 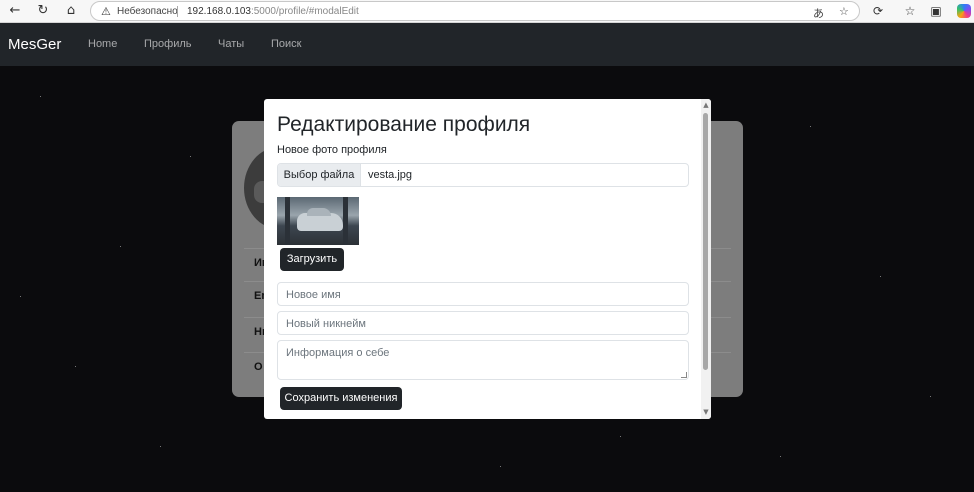 What do you see at coordinates (483, 175) in the screenshot?
I see `file-input: Выбор файла vesta.jpg` at bounding box center [483, 175].